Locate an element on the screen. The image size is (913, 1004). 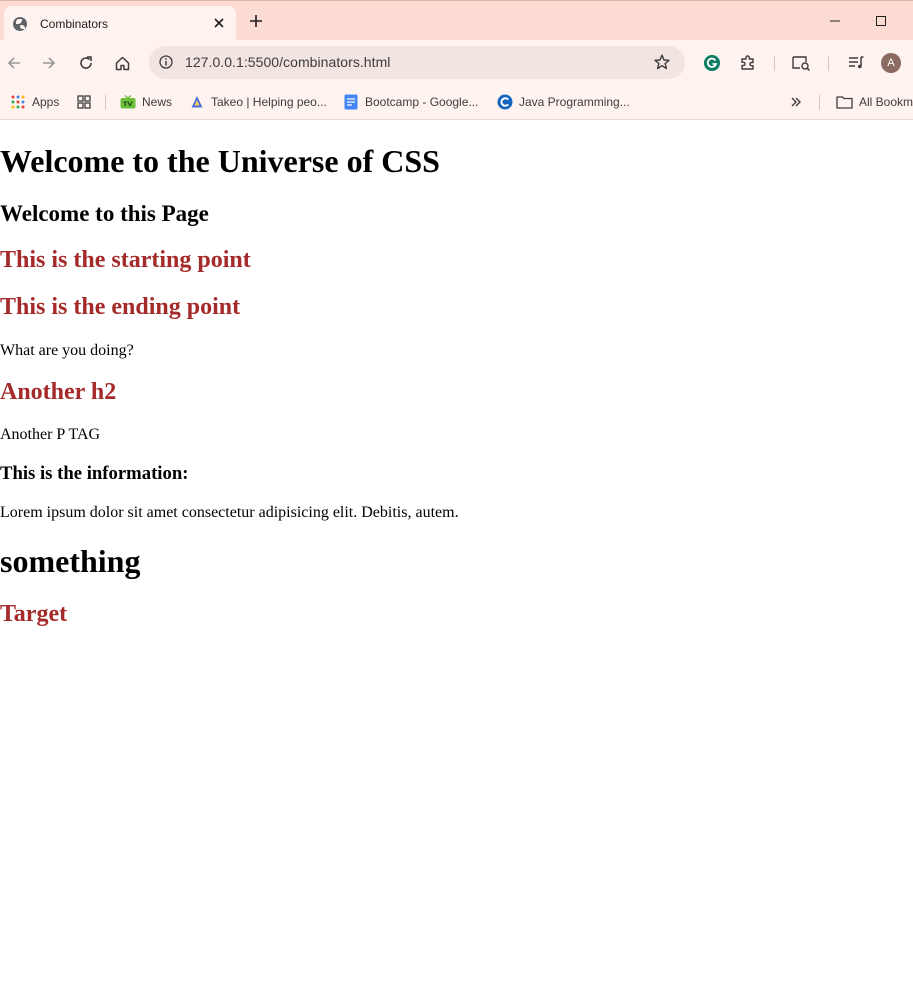
heading-main: Welcome to the Universe of CSS is located at coordinates (220, 161).